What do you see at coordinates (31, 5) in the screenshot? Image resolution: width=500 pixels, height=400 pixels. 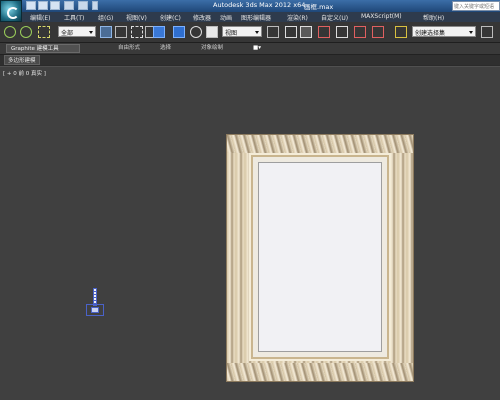 I see `new-icon` at bounding box center [31, 5].